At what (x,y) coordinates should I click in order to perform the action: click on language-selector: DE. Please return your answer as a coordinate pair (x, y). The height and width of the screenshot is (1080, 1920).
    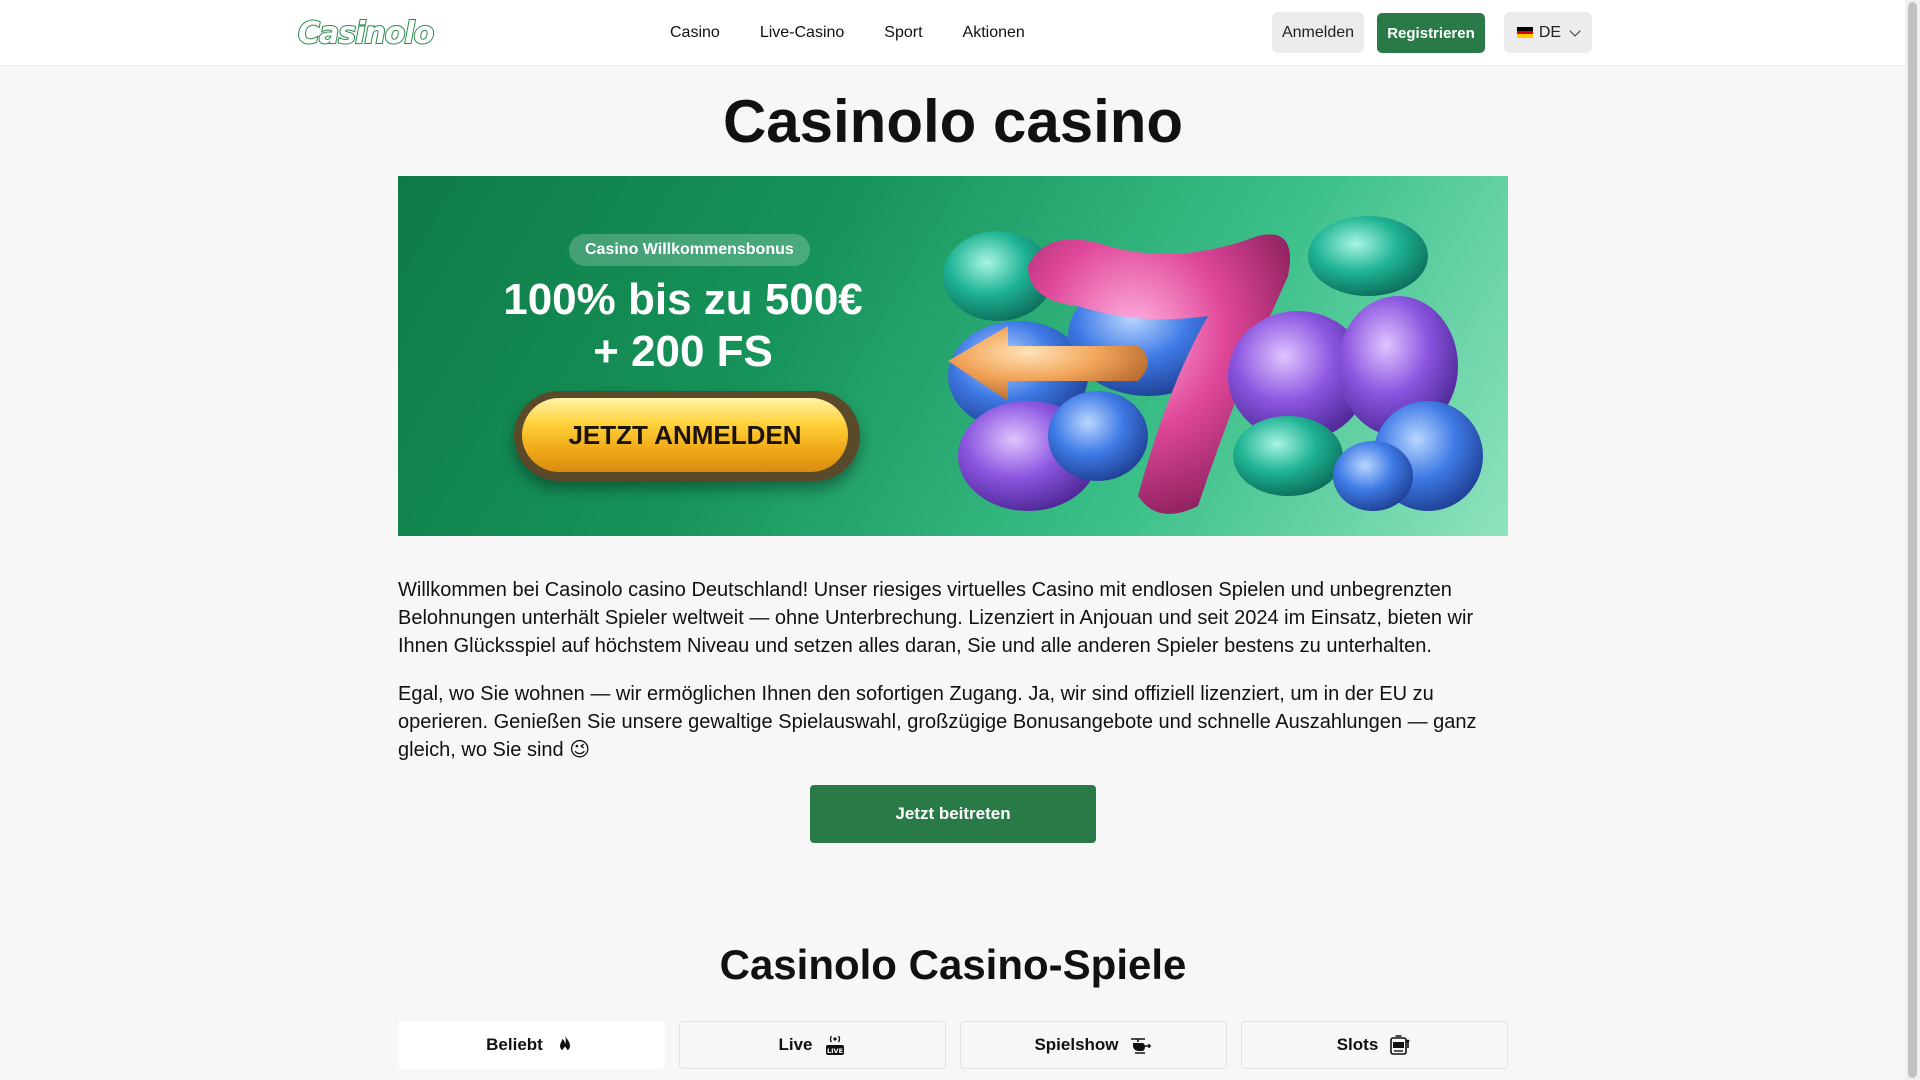
    Looking at the image, I should click on (1548, 32).